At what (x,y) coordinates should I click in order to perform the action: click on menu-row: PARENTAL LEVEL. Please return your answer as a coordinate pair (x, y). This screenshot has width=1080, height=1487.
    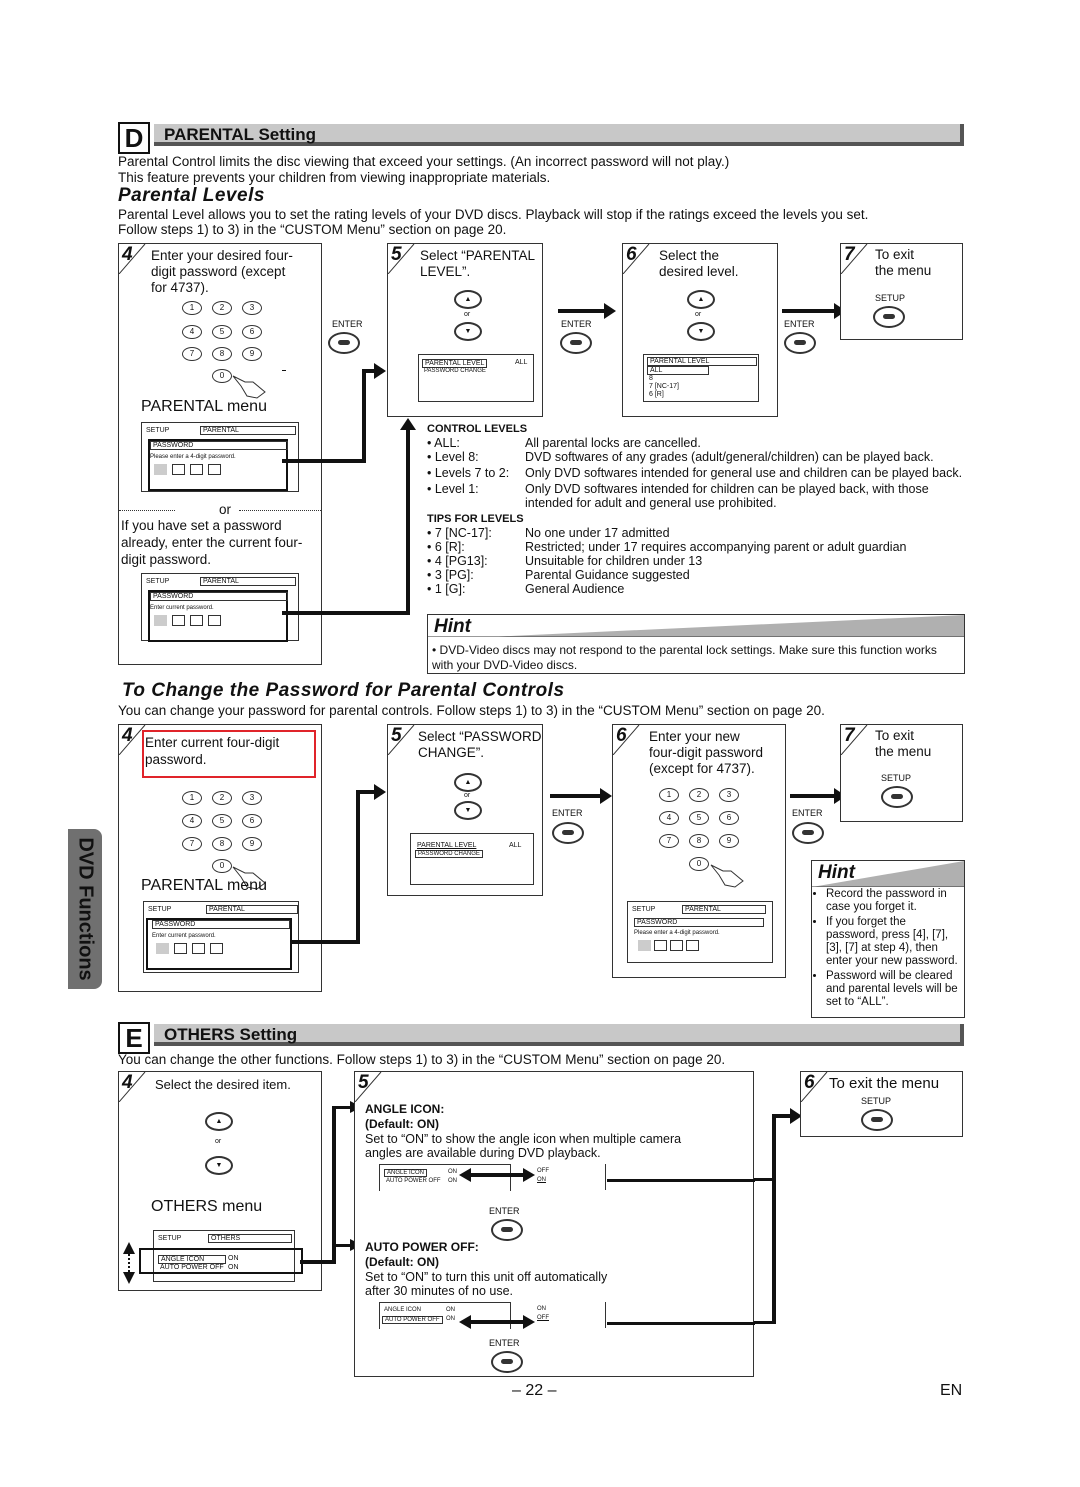
    Looking at the image, I should click on (447, 845).